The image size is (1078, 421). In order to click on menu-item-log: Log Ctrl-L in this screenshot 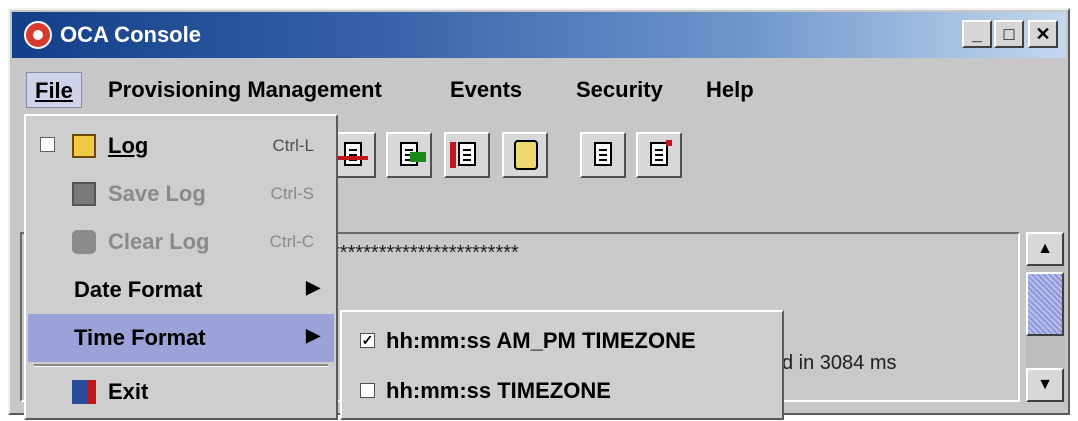, I will do `click(181, 146)`.